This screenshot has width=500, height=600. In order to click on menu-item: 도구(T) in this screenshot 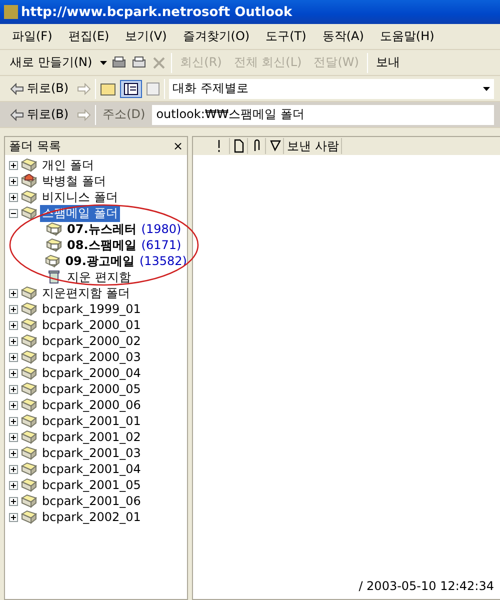, I will do `click(286, 36)`.